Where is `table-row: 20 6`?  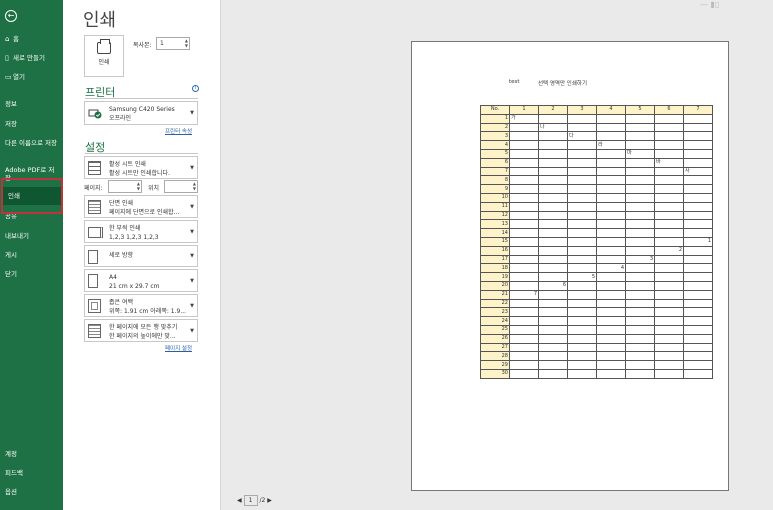 table-row: 20 6 is located at coordinates (596, 285).